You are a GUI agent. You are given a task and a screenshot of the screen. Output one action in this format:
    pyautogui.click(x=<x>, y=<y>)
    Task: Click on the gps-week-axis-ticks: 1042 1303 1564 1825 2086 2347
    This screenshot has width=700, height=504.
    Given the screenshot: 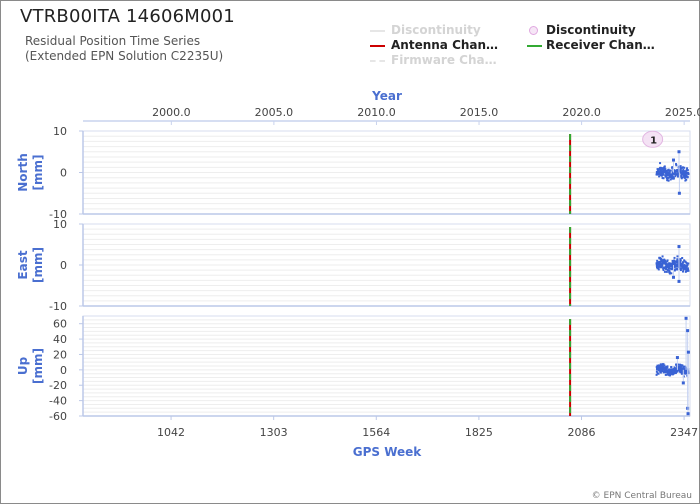 What is the action you would take?
    pyautogui.click(x=427, y=427)
    